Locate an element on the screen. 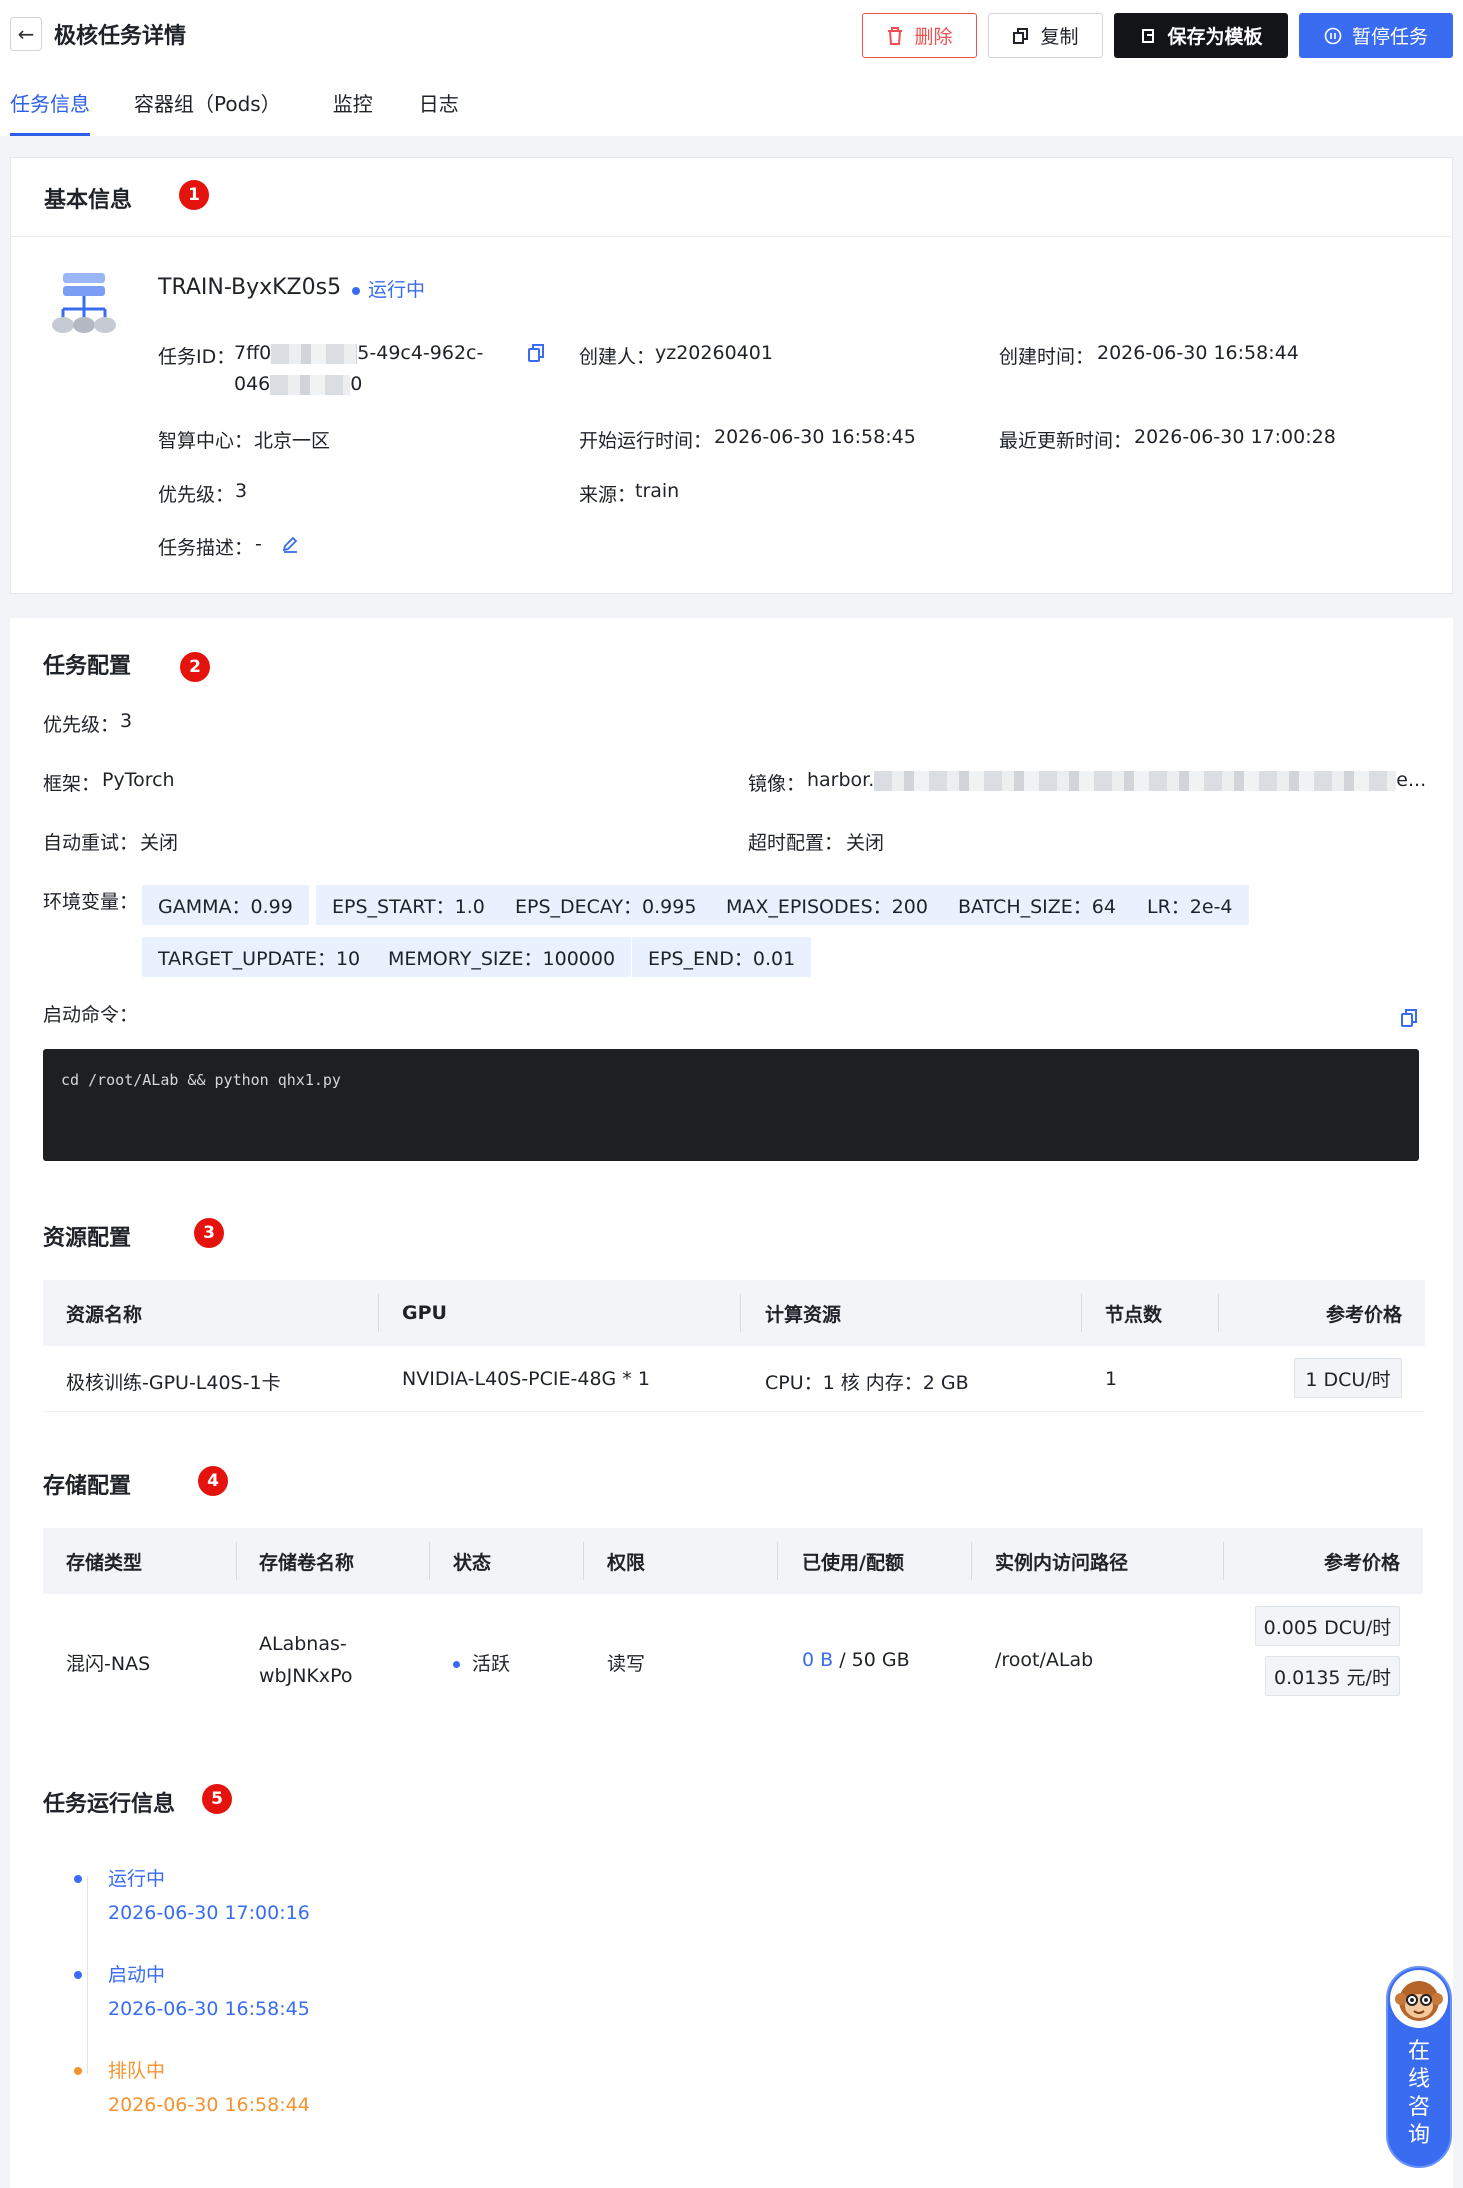 This screenshot has height=2188, width=1463. create-time-value: 2026-06-30 16:58:44 is located at coordinates (1198, 353).